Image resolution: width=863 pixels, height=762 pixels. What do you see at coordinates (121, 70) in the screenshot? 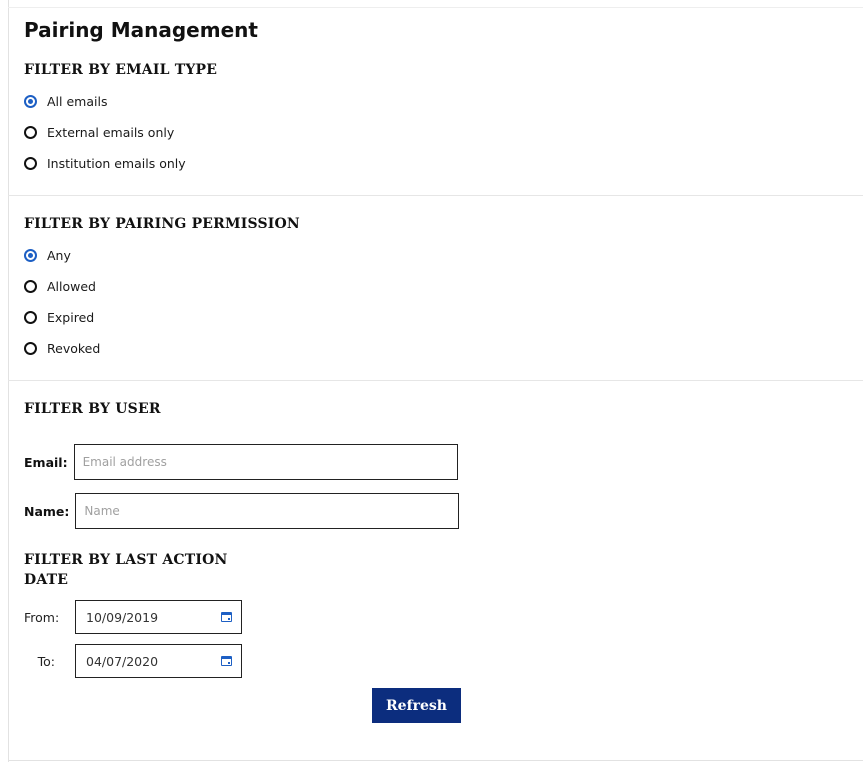
I see `email-type-heading: FILTER BY EMAIL TYPE` at bounding box center [121, 70].